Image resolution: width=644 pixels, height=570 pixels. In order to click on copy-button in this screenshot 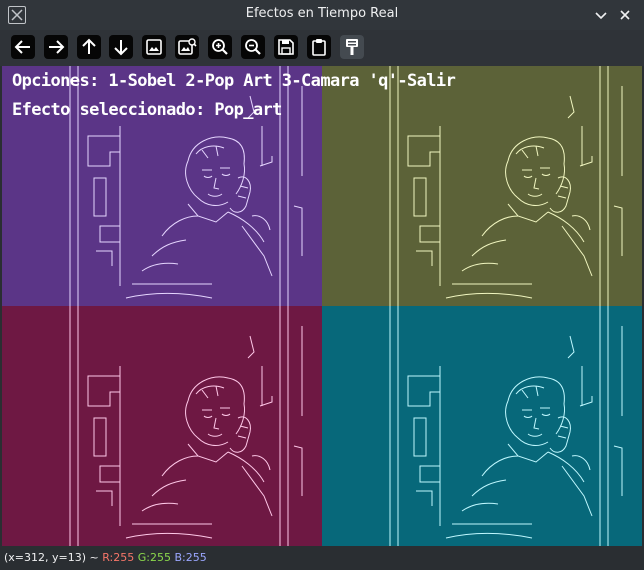, I will do `click(319, 47)`.